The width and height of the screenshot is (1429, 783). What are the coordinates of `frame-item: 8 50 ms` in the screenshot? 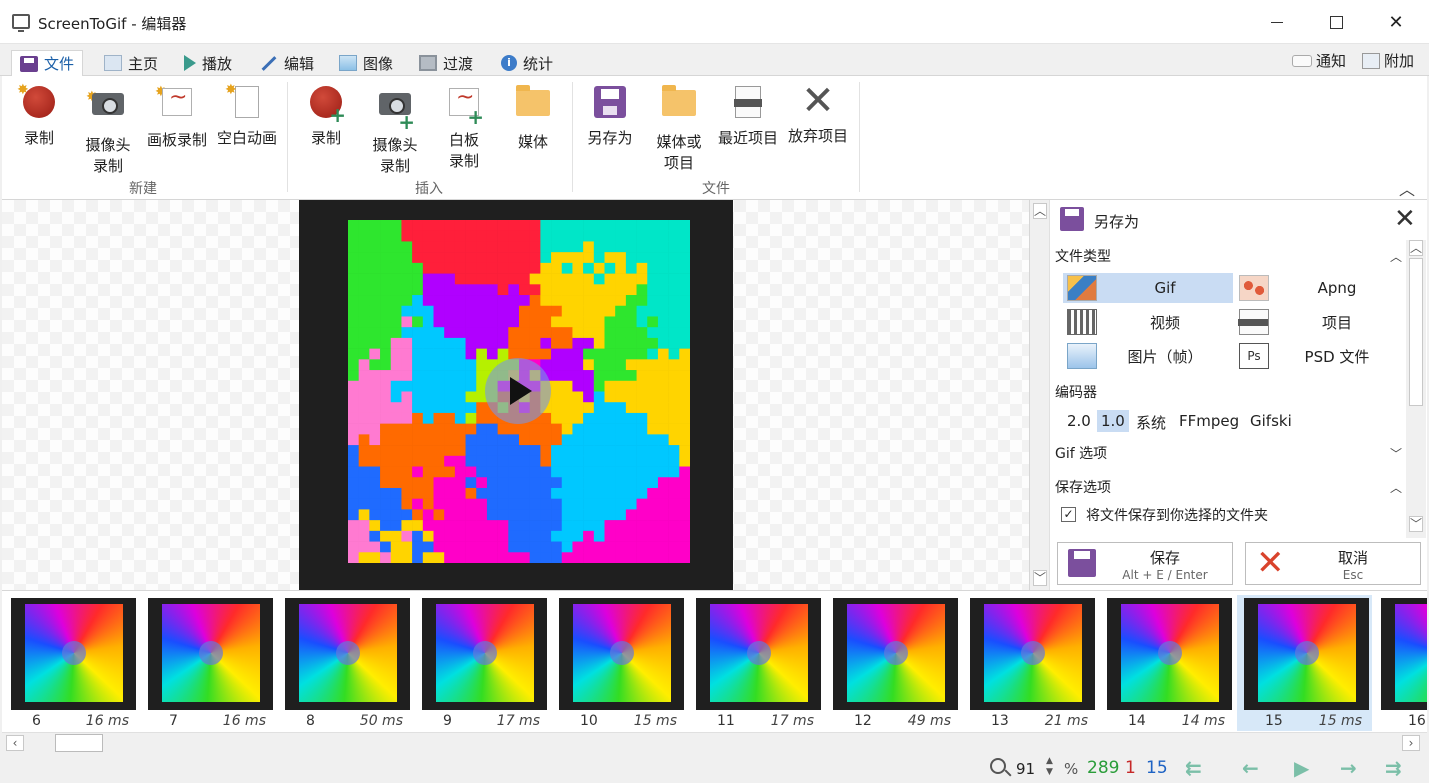 It's located at (345, 663).